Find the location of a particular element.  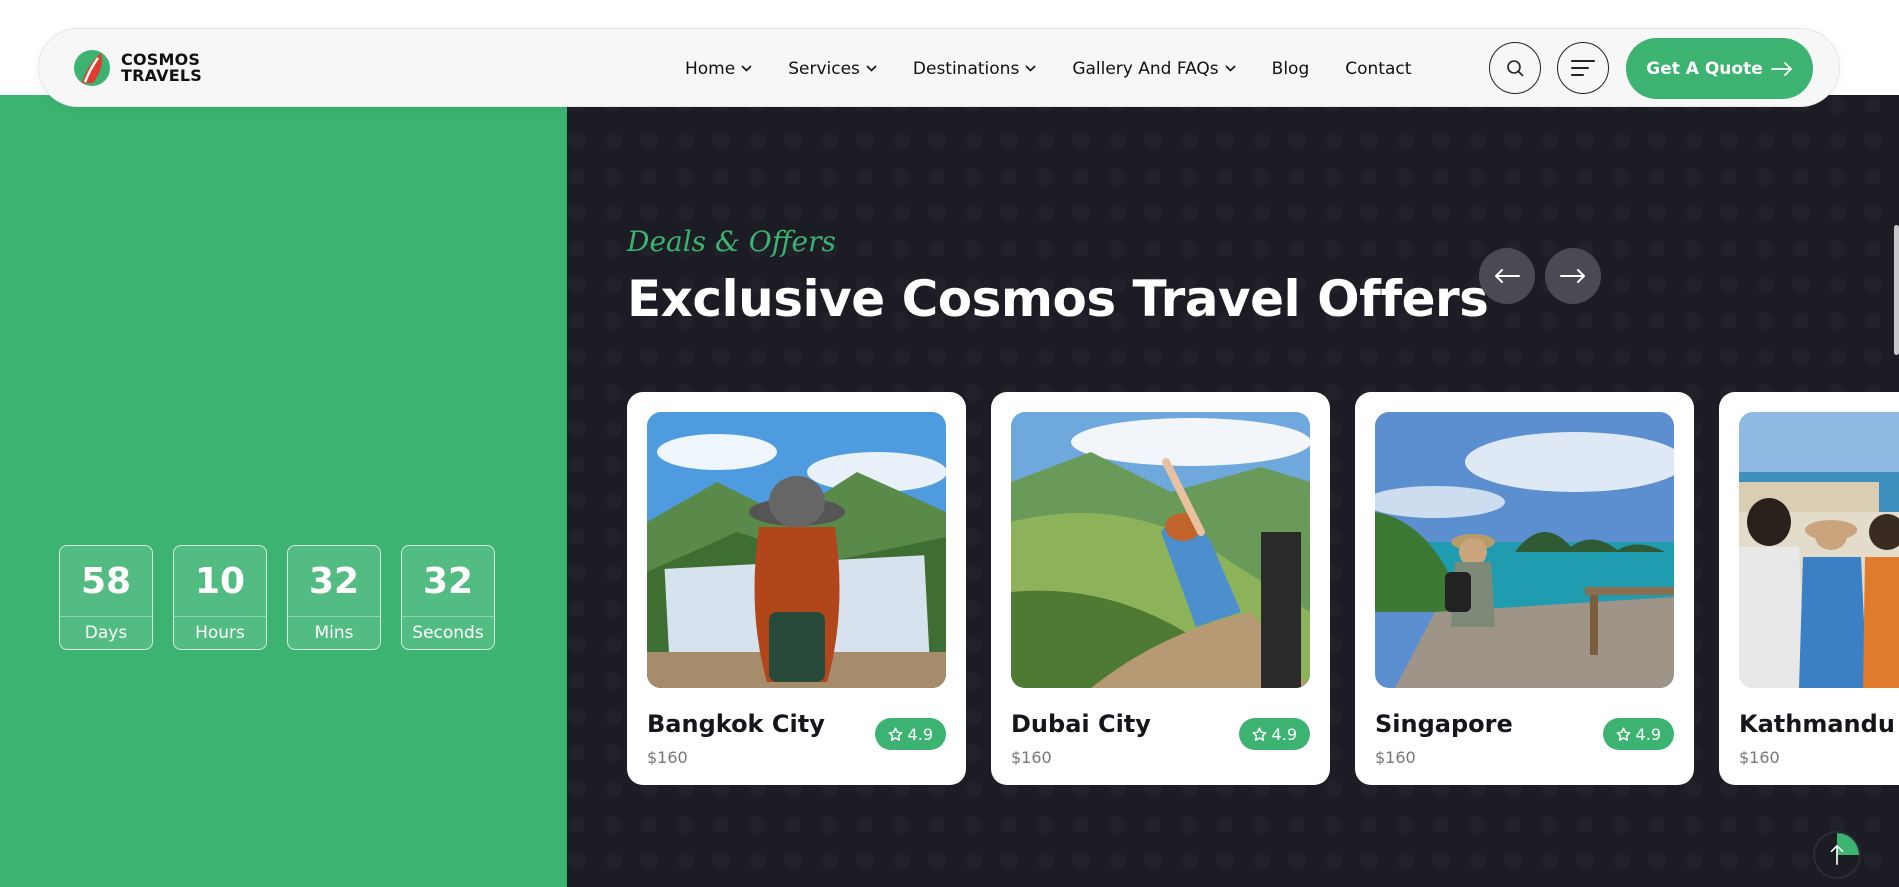

search-icon is located at coordinates (1515, 68).